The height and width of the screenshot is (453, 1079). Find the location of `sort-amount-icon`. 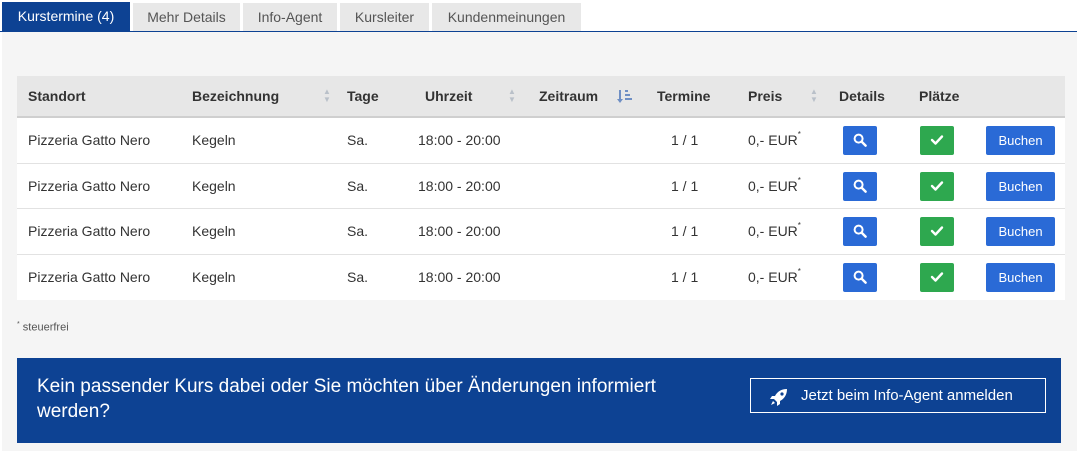

sort-amount-icon is located at coordinates (625, 96).